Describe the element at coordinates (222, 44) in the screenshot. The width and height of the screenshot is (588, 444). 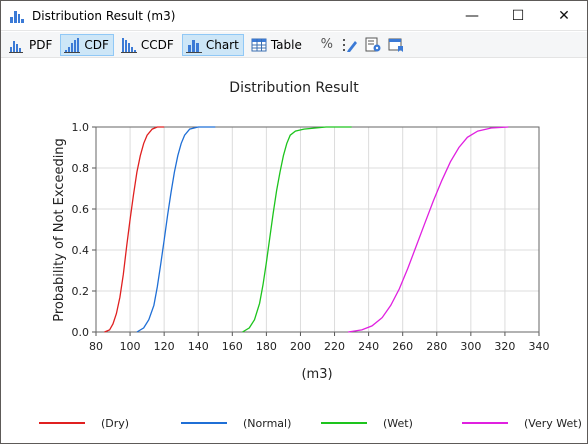
I see `chart-view-label: Chart` at that location.